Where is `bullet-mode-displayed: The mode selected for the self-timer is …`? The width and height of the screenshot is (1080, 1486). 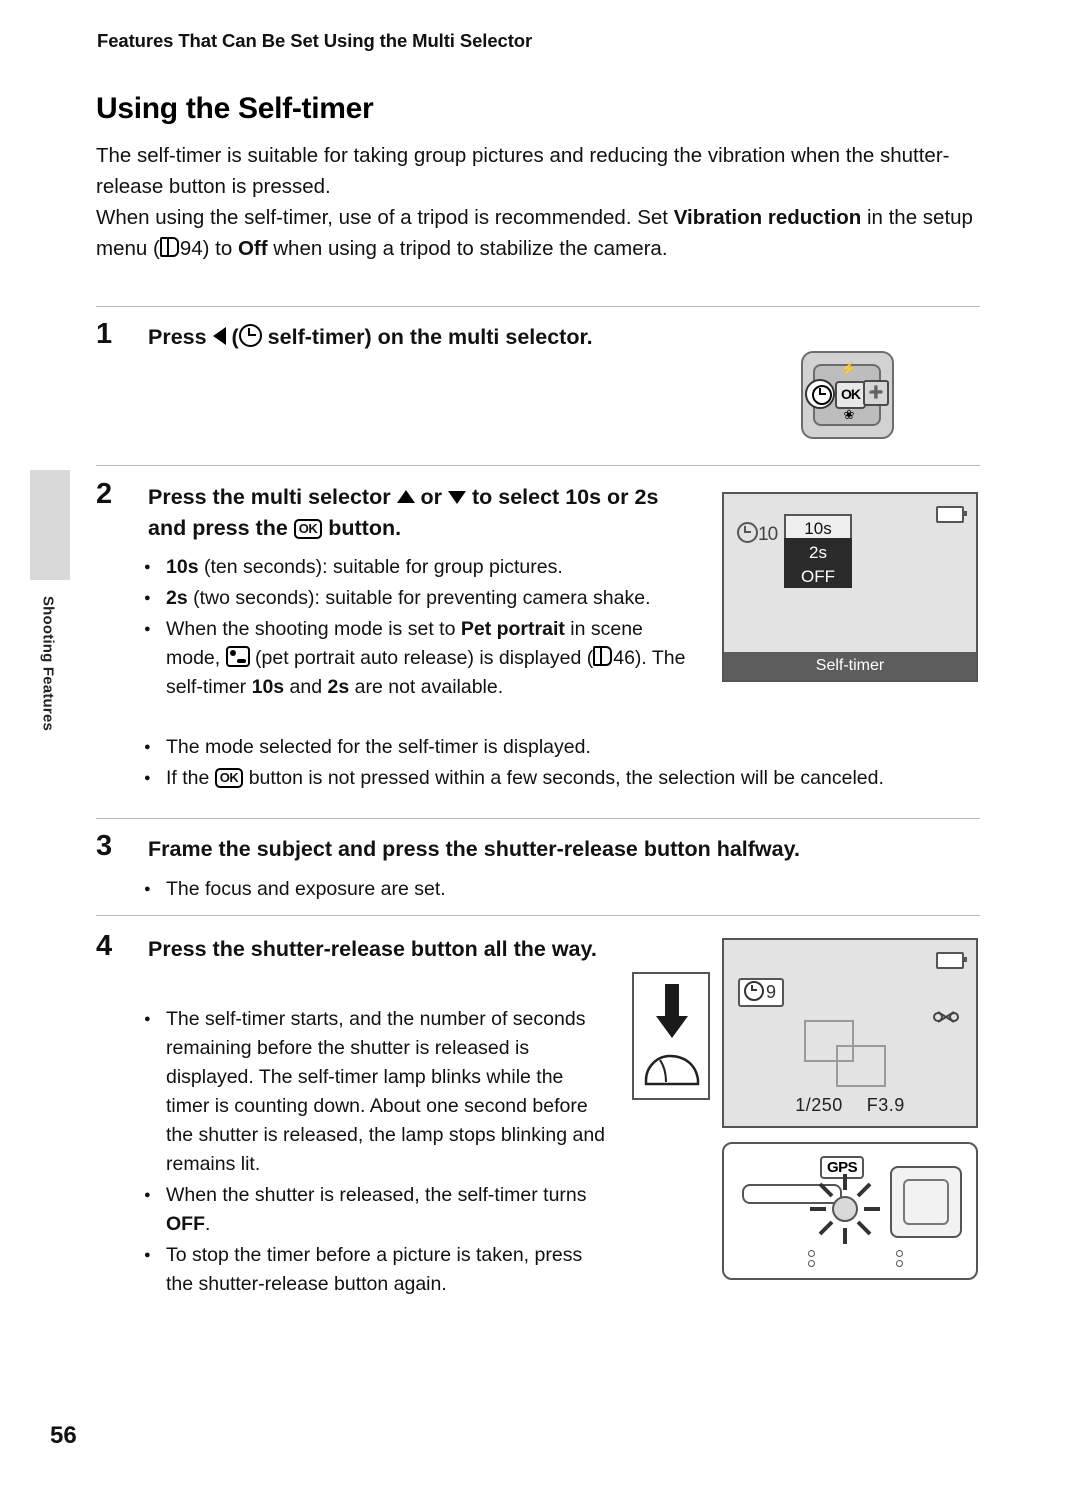
bullet-mode-displayed: The mode selected for the self-timer is … is located at coordinates (378, 747).